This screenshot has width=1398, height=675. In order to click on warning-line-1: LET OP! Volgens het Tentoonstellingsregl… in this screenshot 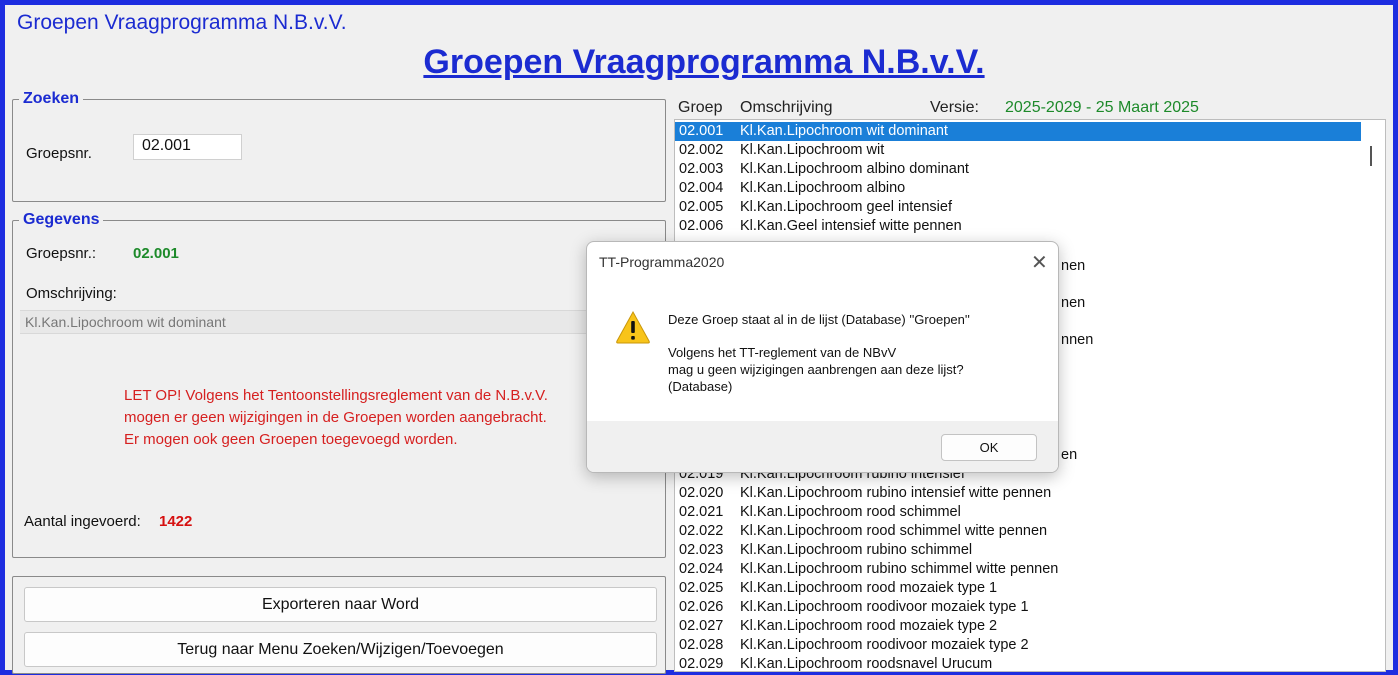, I will do `click(336, 395)`.